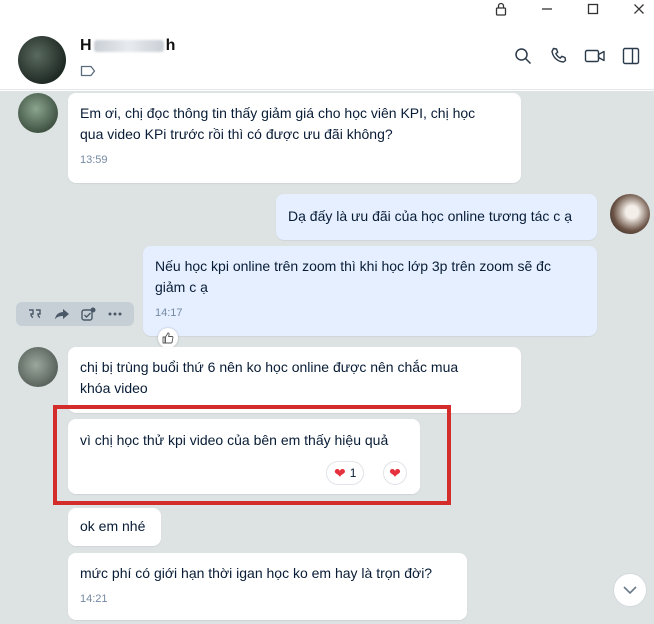 The height and width of the screenshot is (624, 654). Describe the element at coordinates (114, 388) in the screenshot. I see `message-text: khóa video` at that location.